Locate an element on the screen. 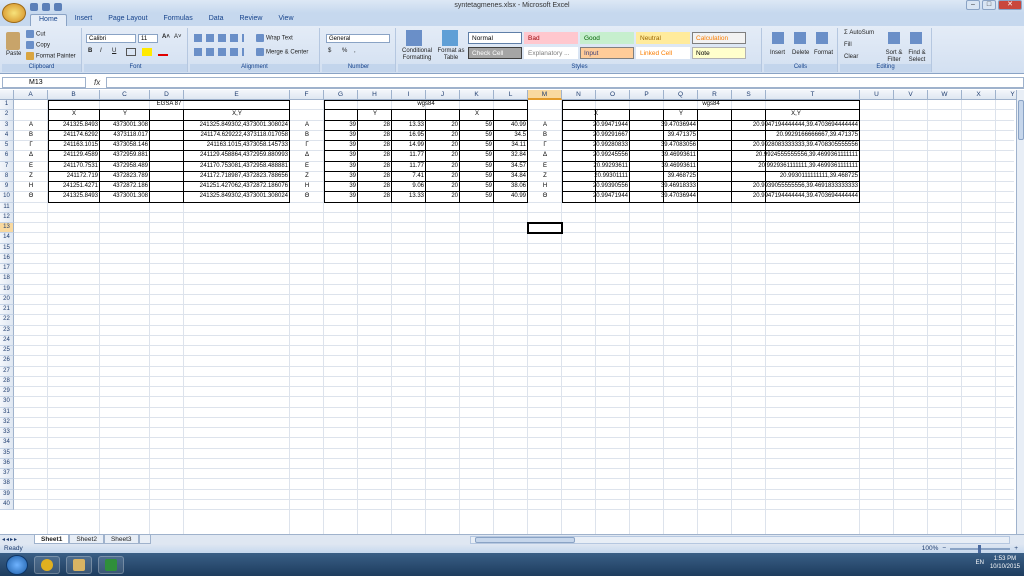 Image resolution: width=1024 pixels, height=576 pixels. language-indicator: EN is located at coordinates (980, 563).